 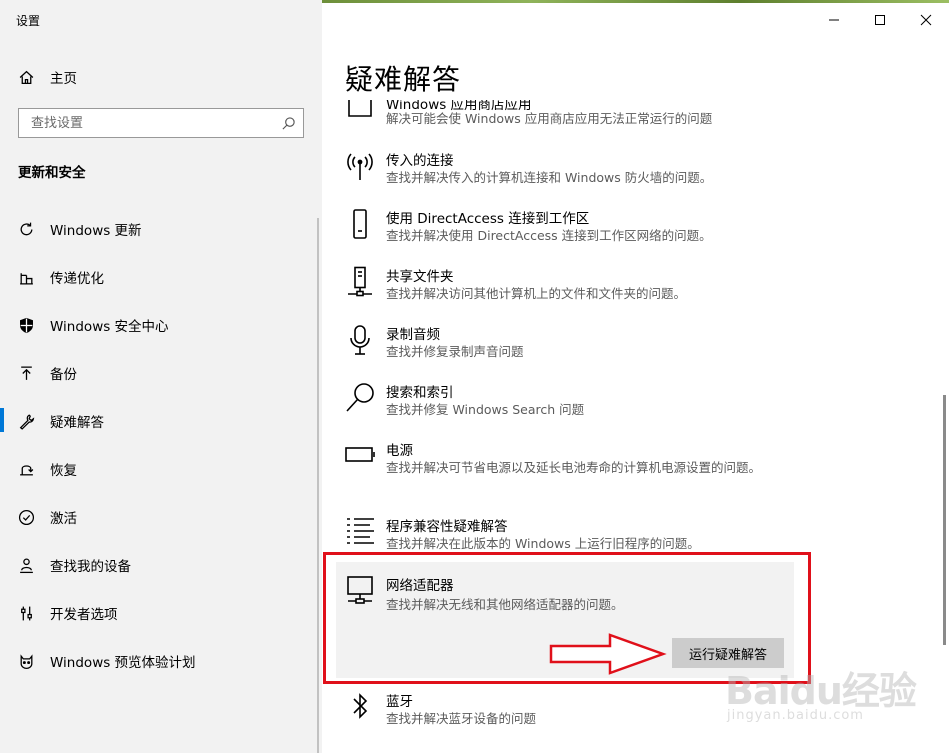 What do you see at coordinates (455, 351) in the screenshot?
I see `troubleshooter-desc: 查找并修复录制声音问题` at bounding box center [455, 351].